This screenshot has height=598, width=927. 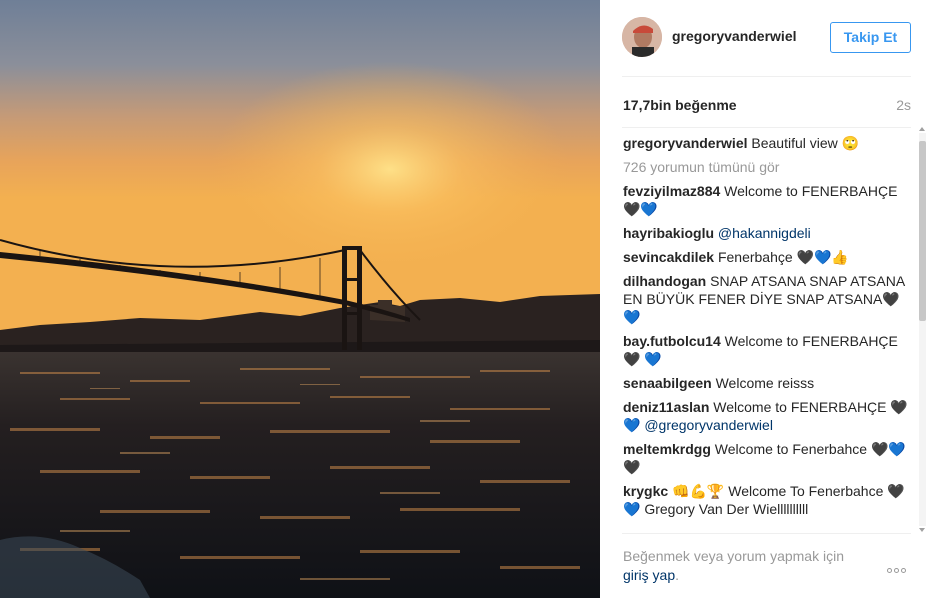 What do you see at coordinates (765, 200) in the screenshot?
I see `list-item: fevziyilmaz884 Welcome to FENERBAHÇE 🖤💙` at bounding box center [765, 200].